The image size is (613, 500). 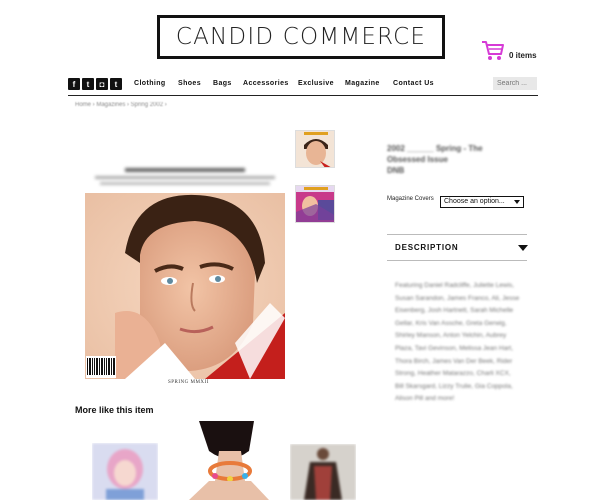 I want to click on search-input, so click(x=515, y=83).